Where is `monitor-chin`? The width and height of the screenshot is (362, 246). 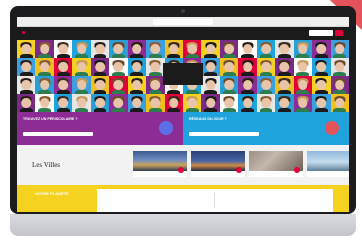 monitor-chin is located at coordinates (183, 225).